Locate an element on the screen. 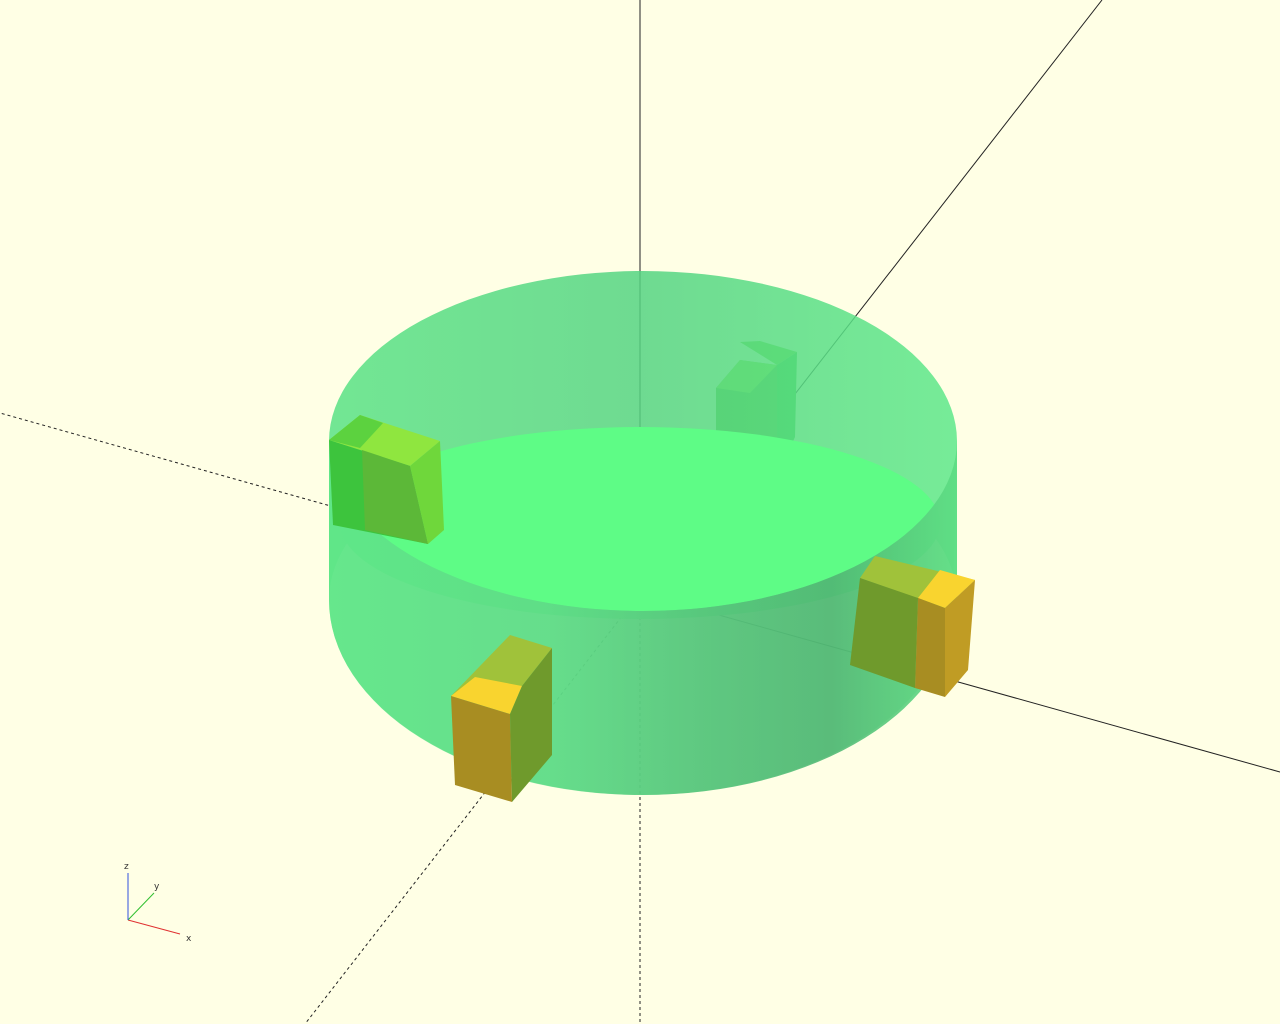 This screenshot has width=1280, height=1024. gizmo-y-label: y is located at coordinates (157, 887).